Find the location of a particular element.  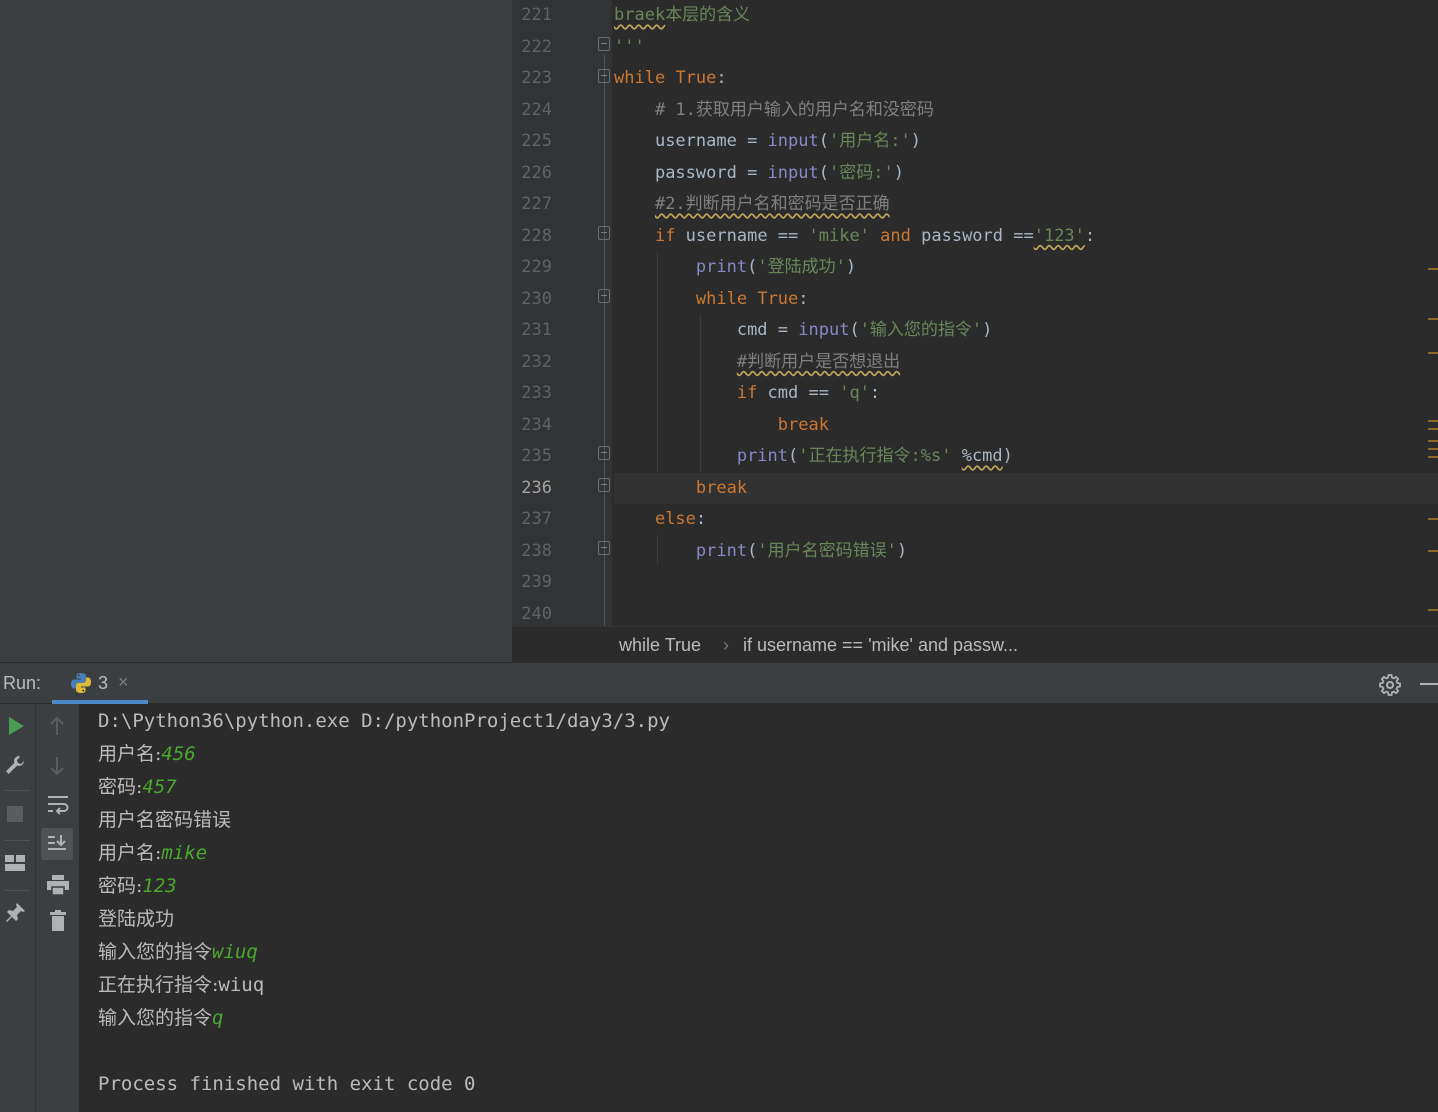

code-line-238: print('用户名密码错误') is located at coordinates (1026, 552).